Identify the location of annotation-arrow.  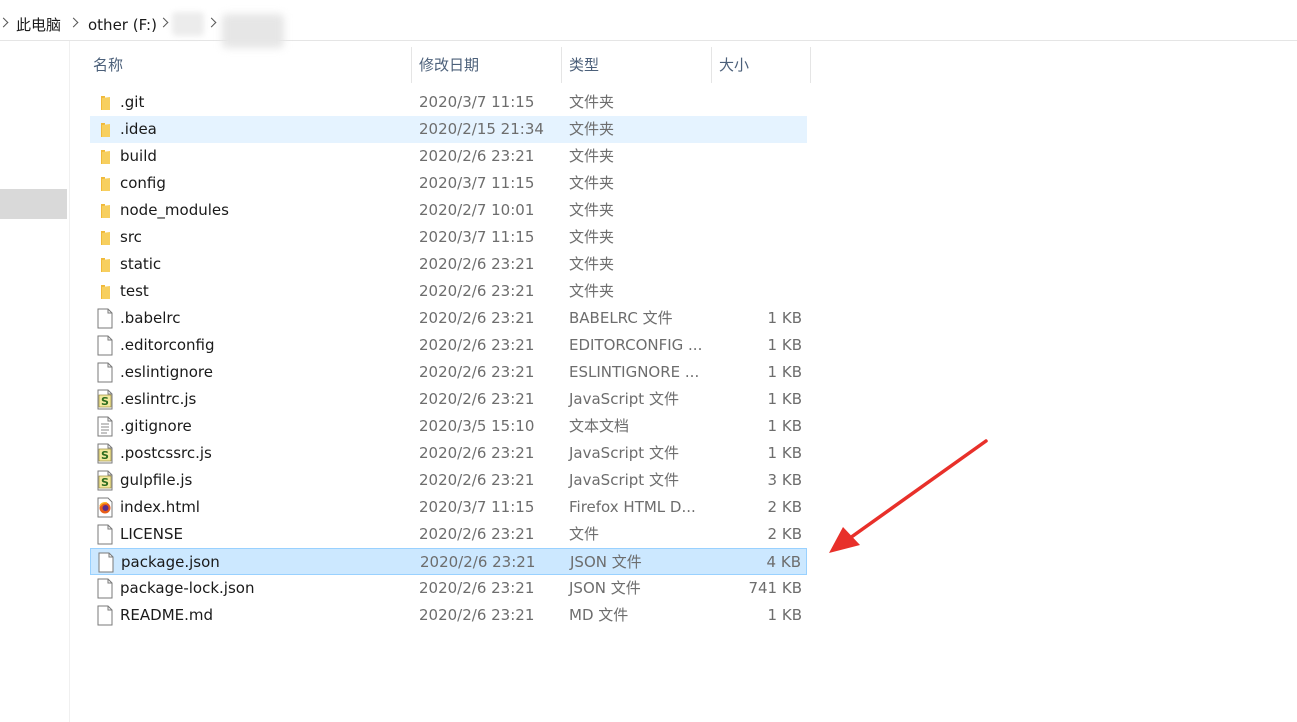
(908, 496).